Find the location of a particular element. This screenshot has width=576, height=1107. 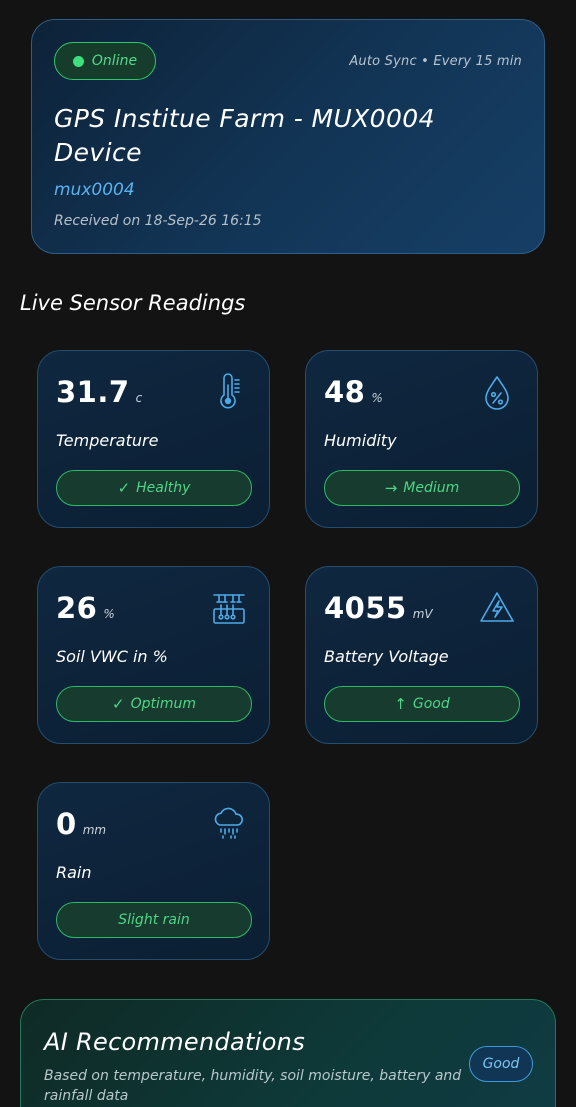

thermometer-icon is located at coordinates (230, 391).